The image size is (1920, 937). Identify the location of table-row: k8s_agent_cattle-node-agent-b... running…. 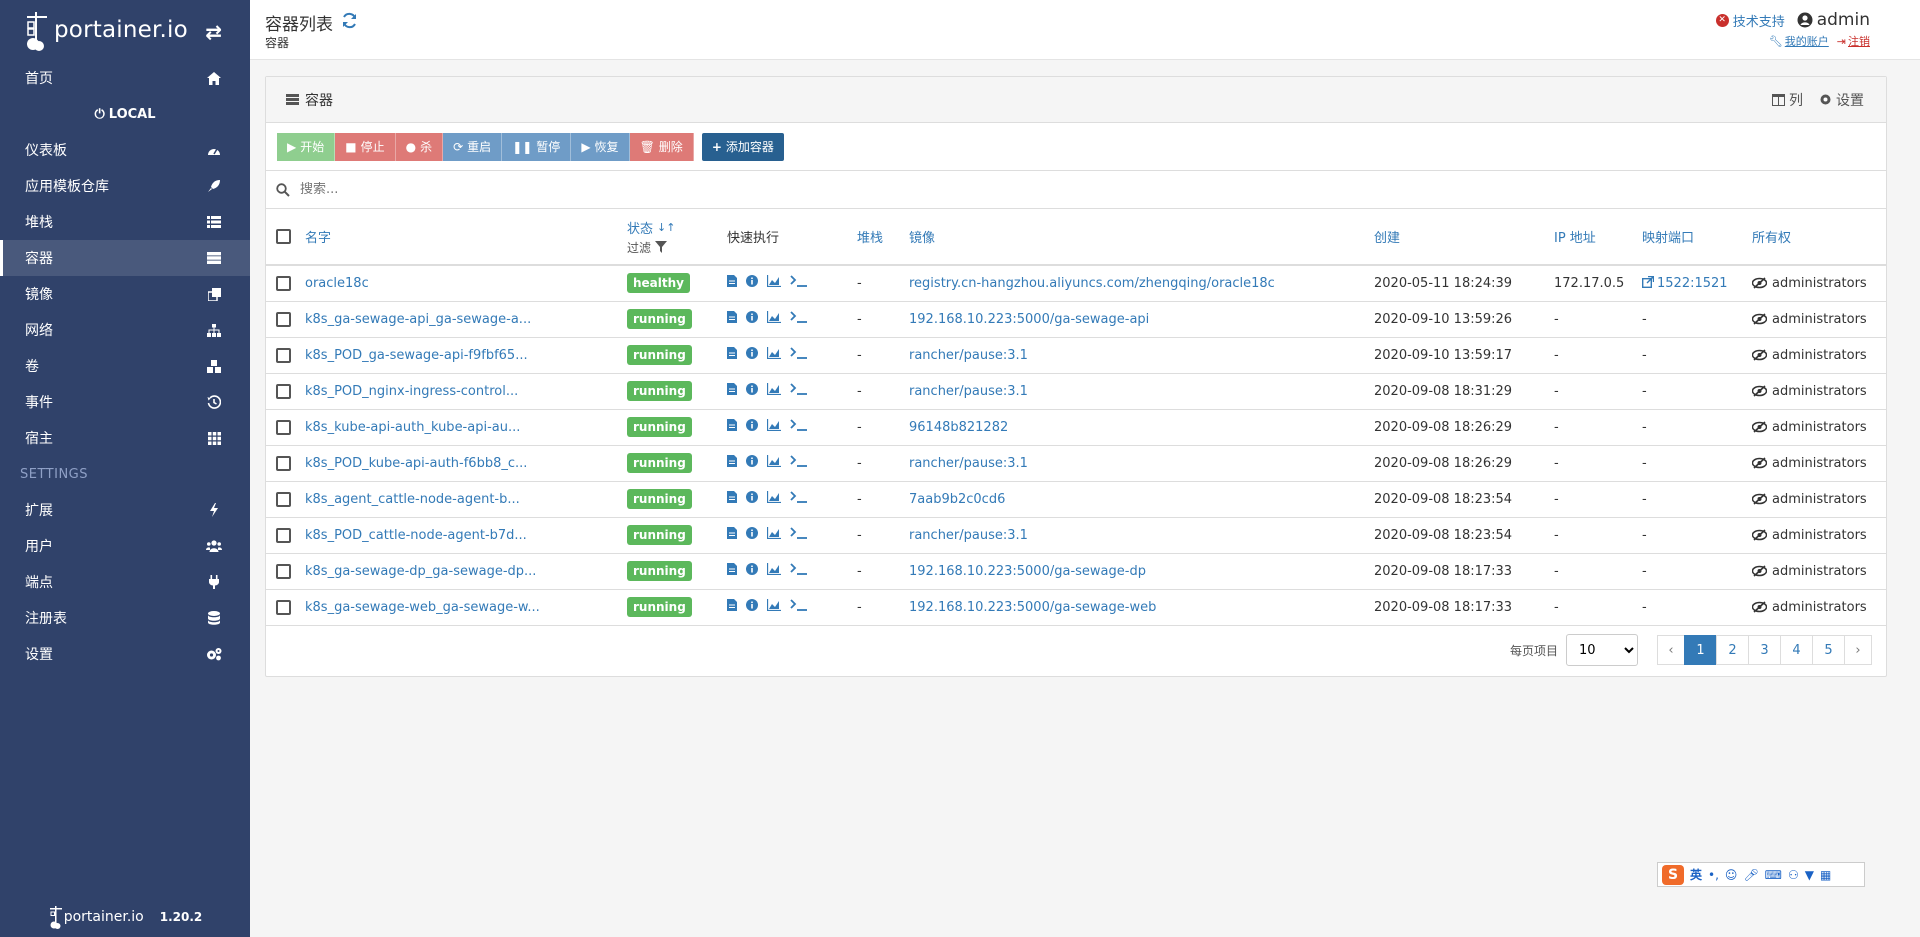
(1076, 499).